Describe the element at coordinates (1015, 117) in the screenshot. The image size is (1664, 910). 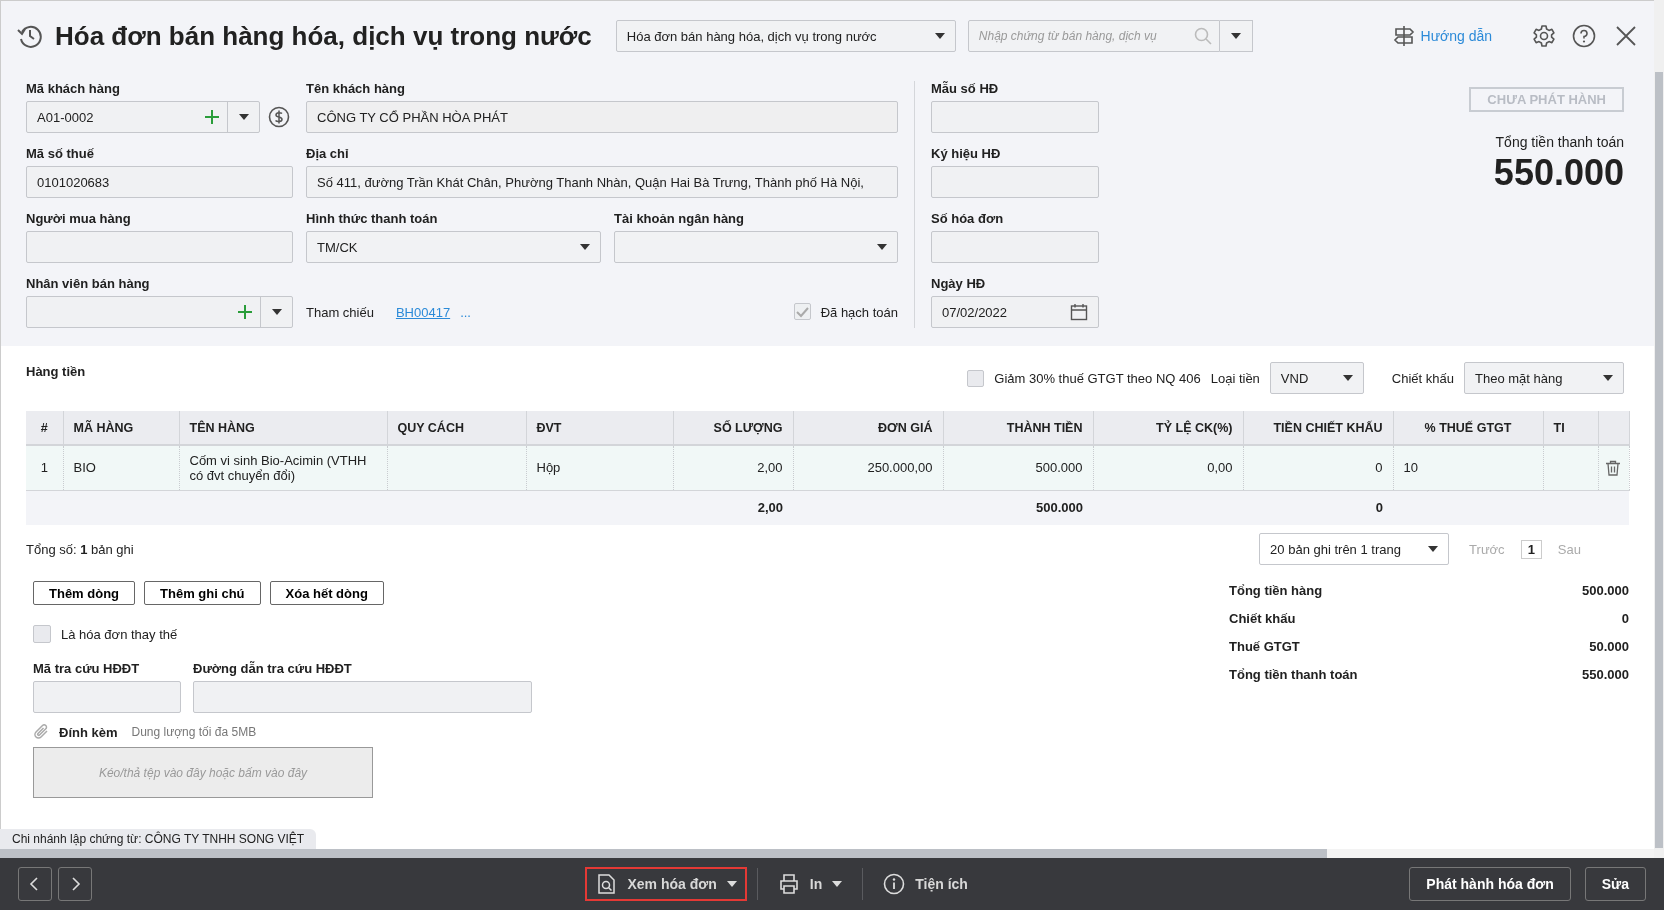
I see `invoice-template-field` at that location.